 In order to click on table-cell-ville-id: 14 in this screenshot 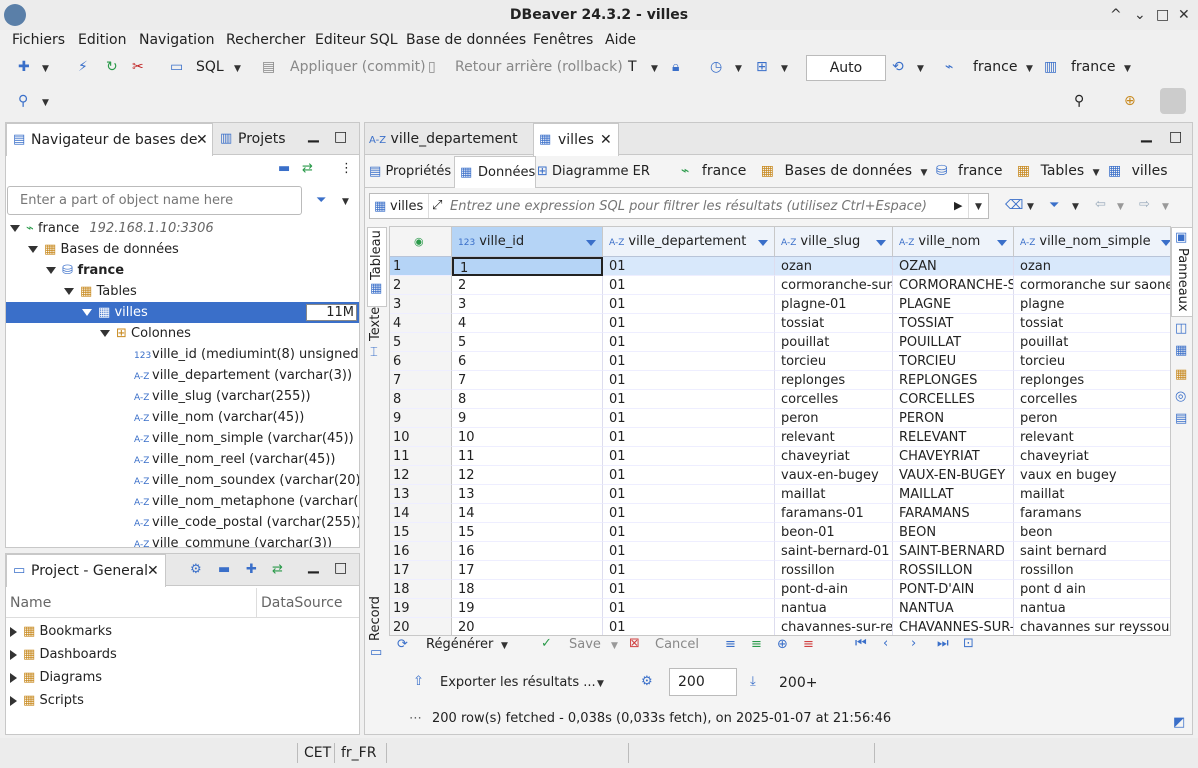, I will do `click(527, 513)`.